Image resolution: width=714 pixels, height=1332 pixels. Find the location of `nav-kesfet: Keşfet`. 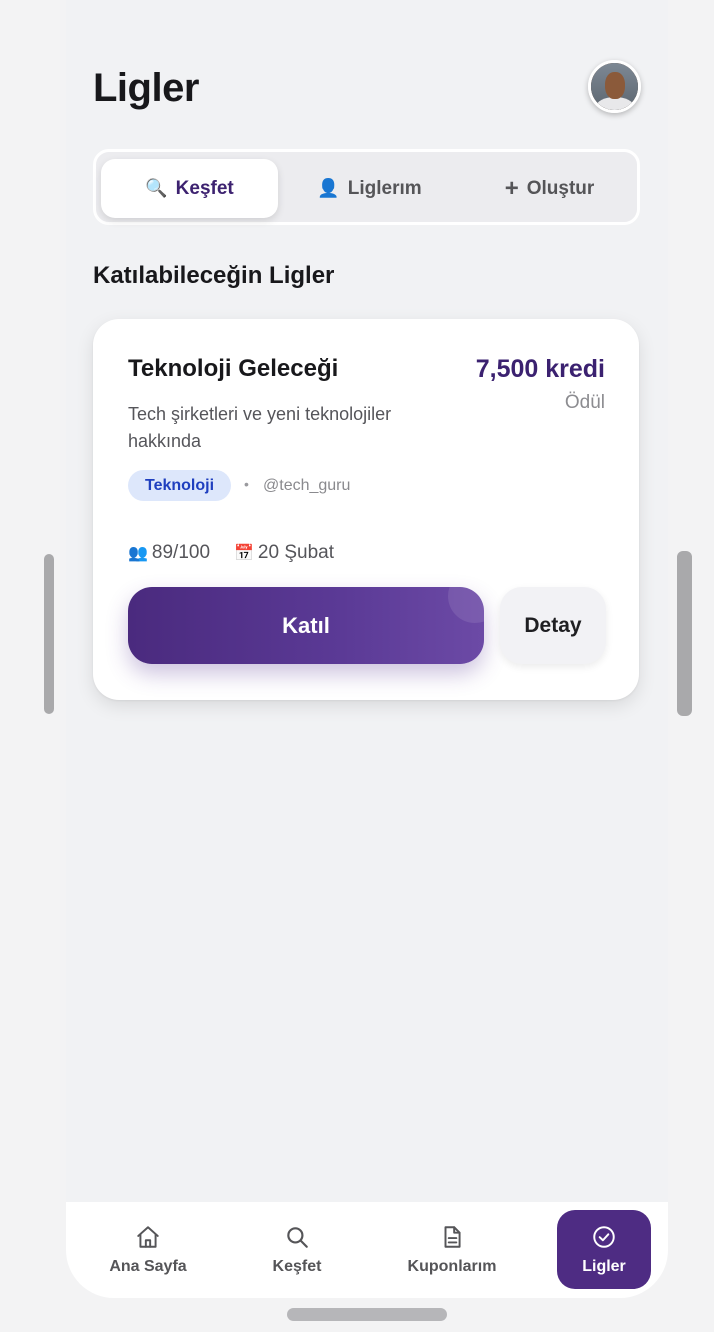

nav-kesfet: Keşfet is located at coordinates (297, 1250).